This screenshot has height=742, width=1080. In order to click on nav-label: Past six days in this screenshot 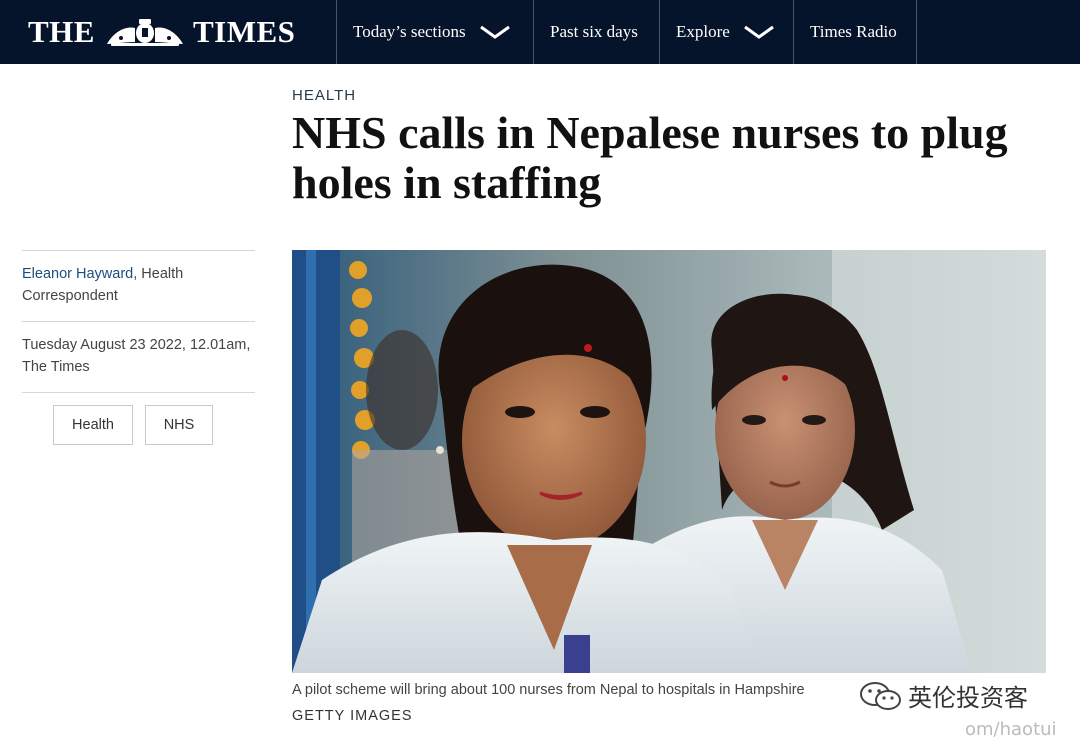, I will do `click(594, 31)`.